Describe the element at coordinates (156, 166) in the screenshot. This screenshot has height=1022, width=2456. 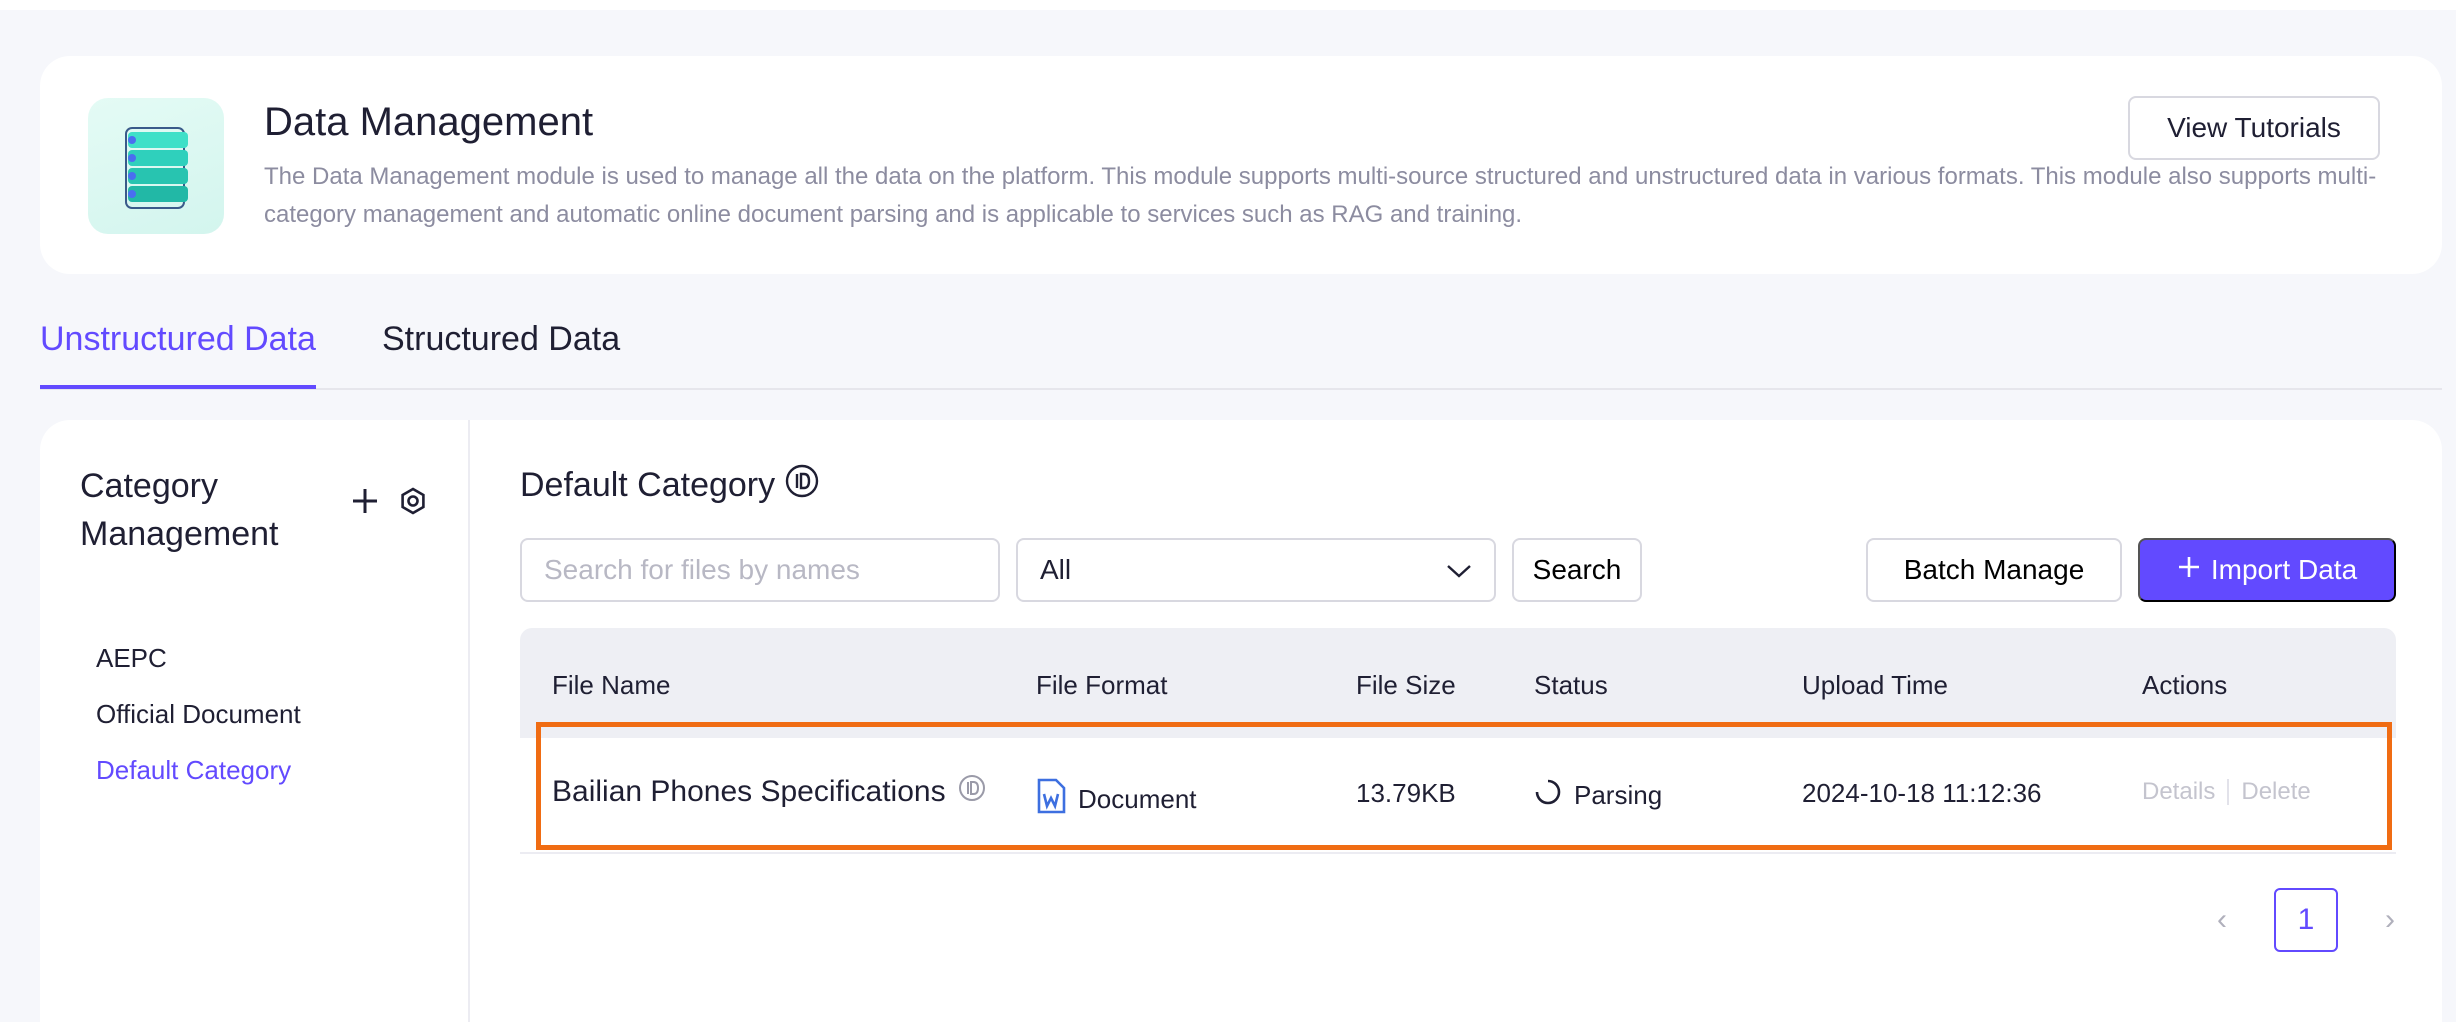
I see `data-stack-icon` at that location.